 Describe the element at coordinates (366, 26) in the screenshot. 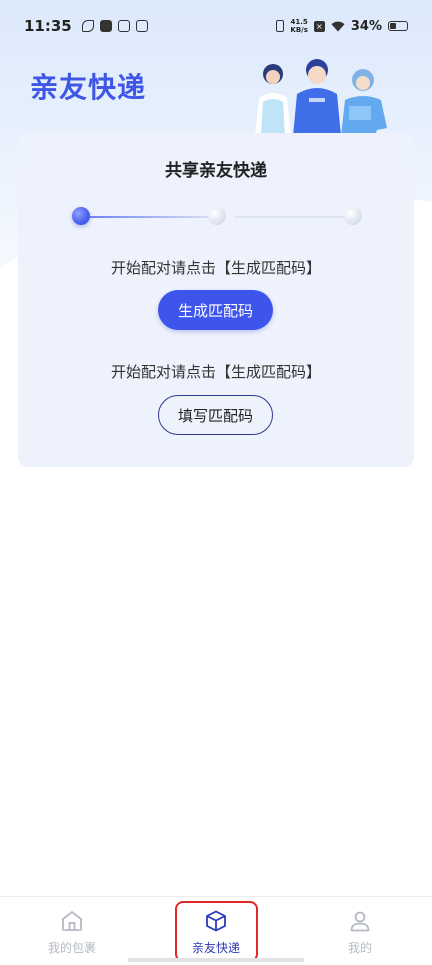

I see `battery-percent: 34%` at that location.